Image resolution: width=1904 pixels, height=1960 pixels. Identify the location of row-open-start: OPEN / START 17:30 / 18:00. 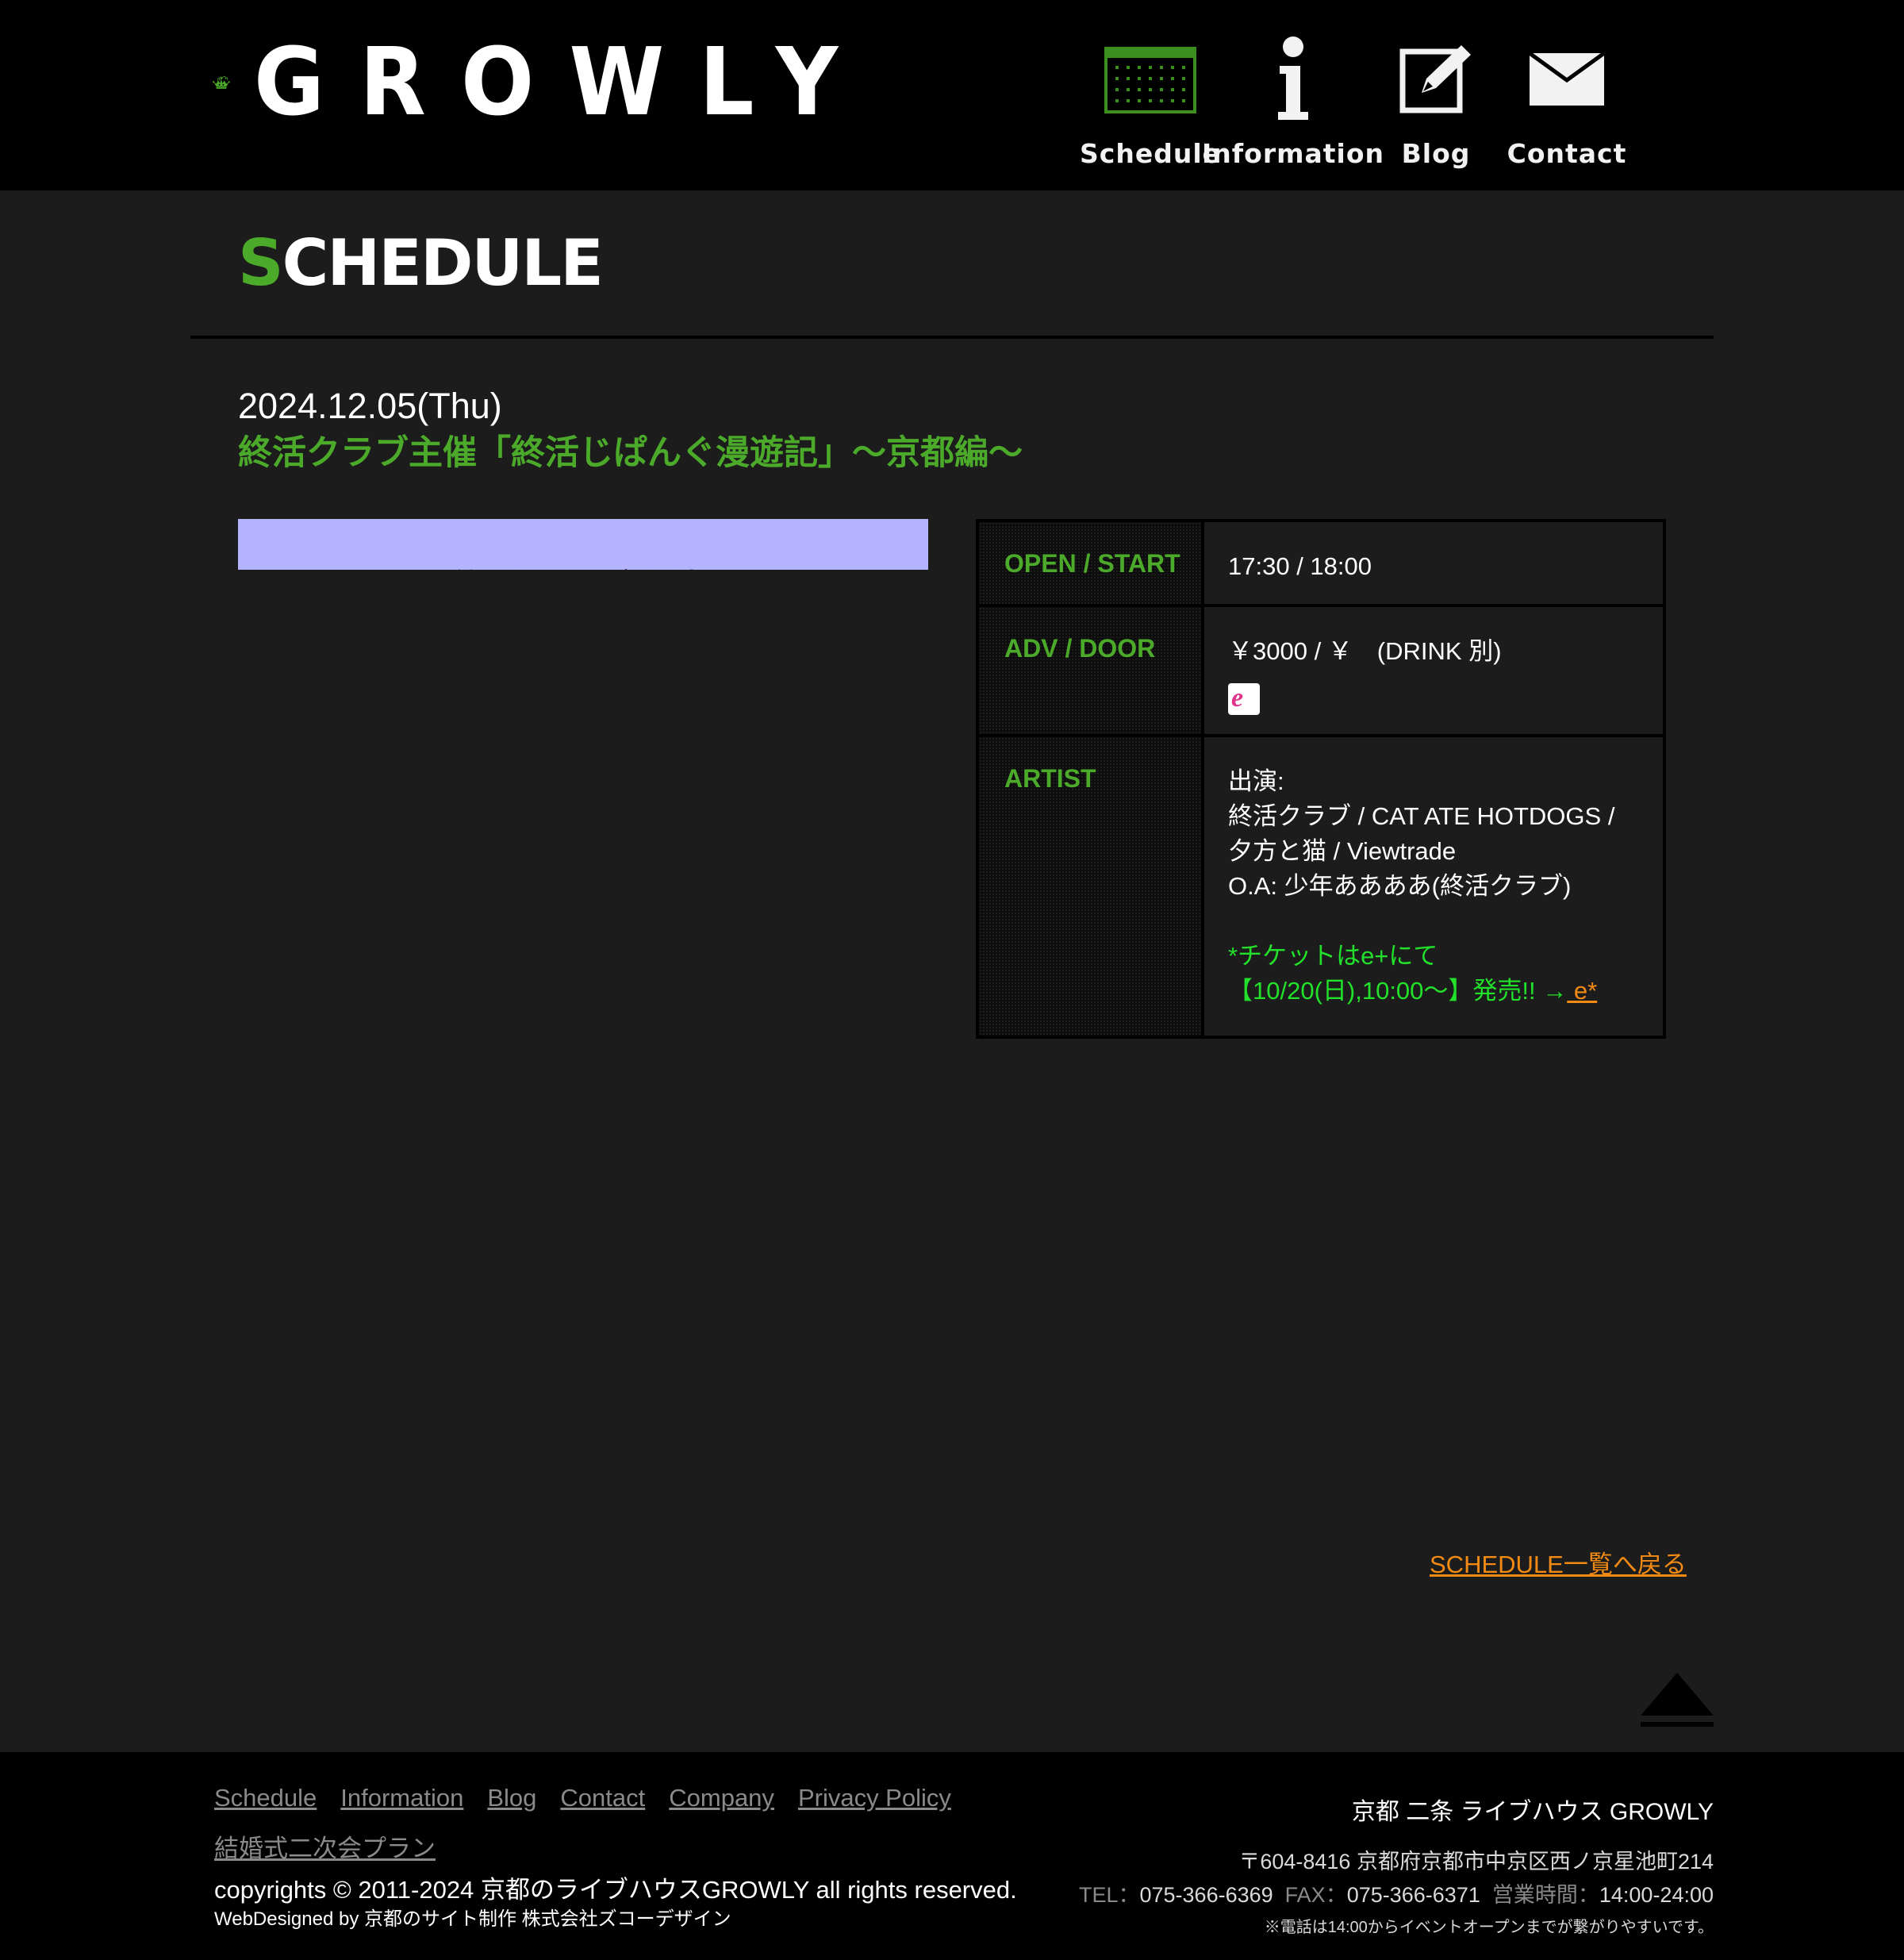
(1321, 564).